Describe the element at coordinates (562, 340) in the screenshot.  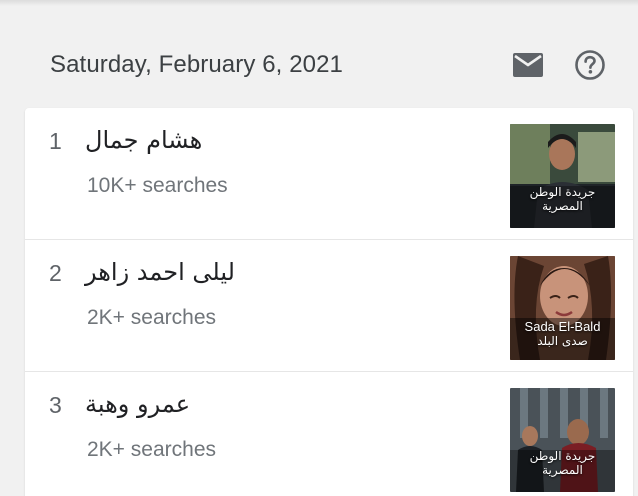
I see `thumb-caption: صدى البلد` at that location.